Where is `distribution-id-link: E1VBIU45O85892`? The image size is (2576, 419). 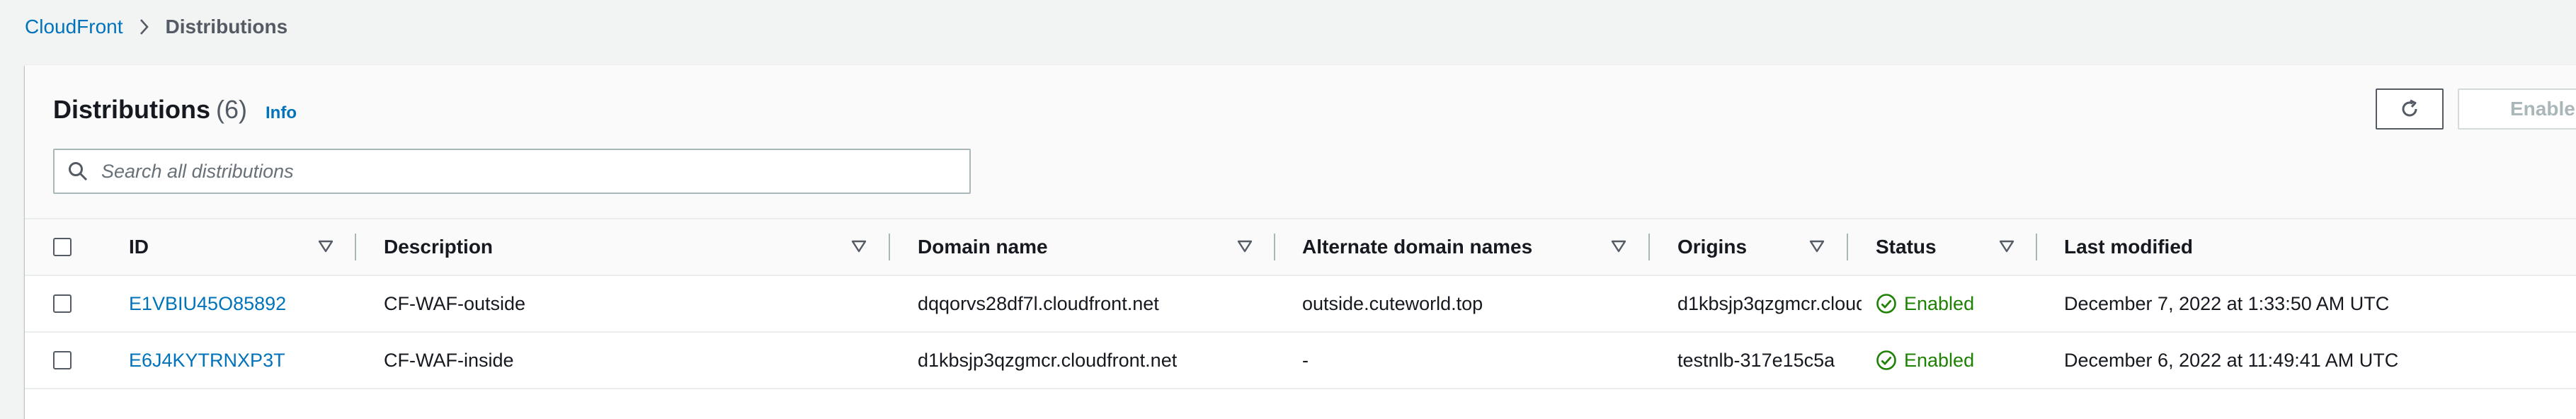 distribution-id-link: E1VBIU45O85892 is located at coordinates (207, 303).